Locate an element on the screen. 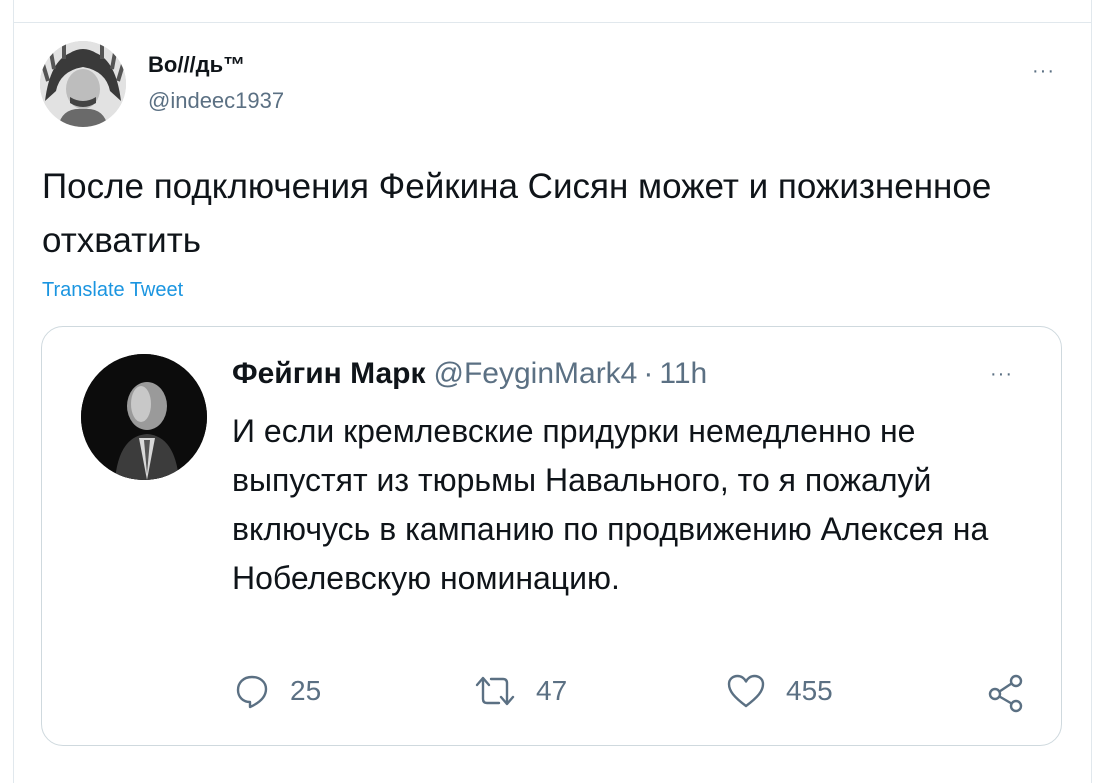 This screenshot has width=1108, height=783. share-button is located at coordinates (1006, 693).